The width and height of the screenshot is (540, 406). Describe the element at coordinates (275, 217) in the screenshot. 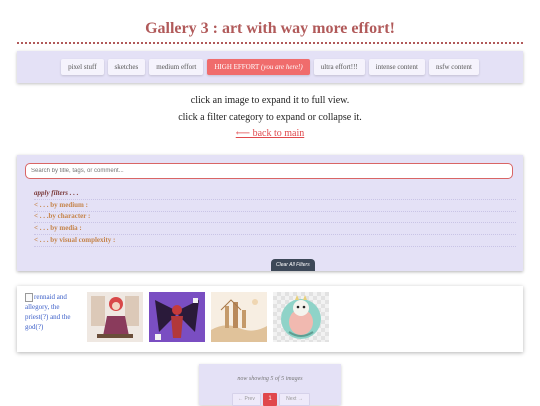

I see `filter-category-character: < . . .by character :` at that location.